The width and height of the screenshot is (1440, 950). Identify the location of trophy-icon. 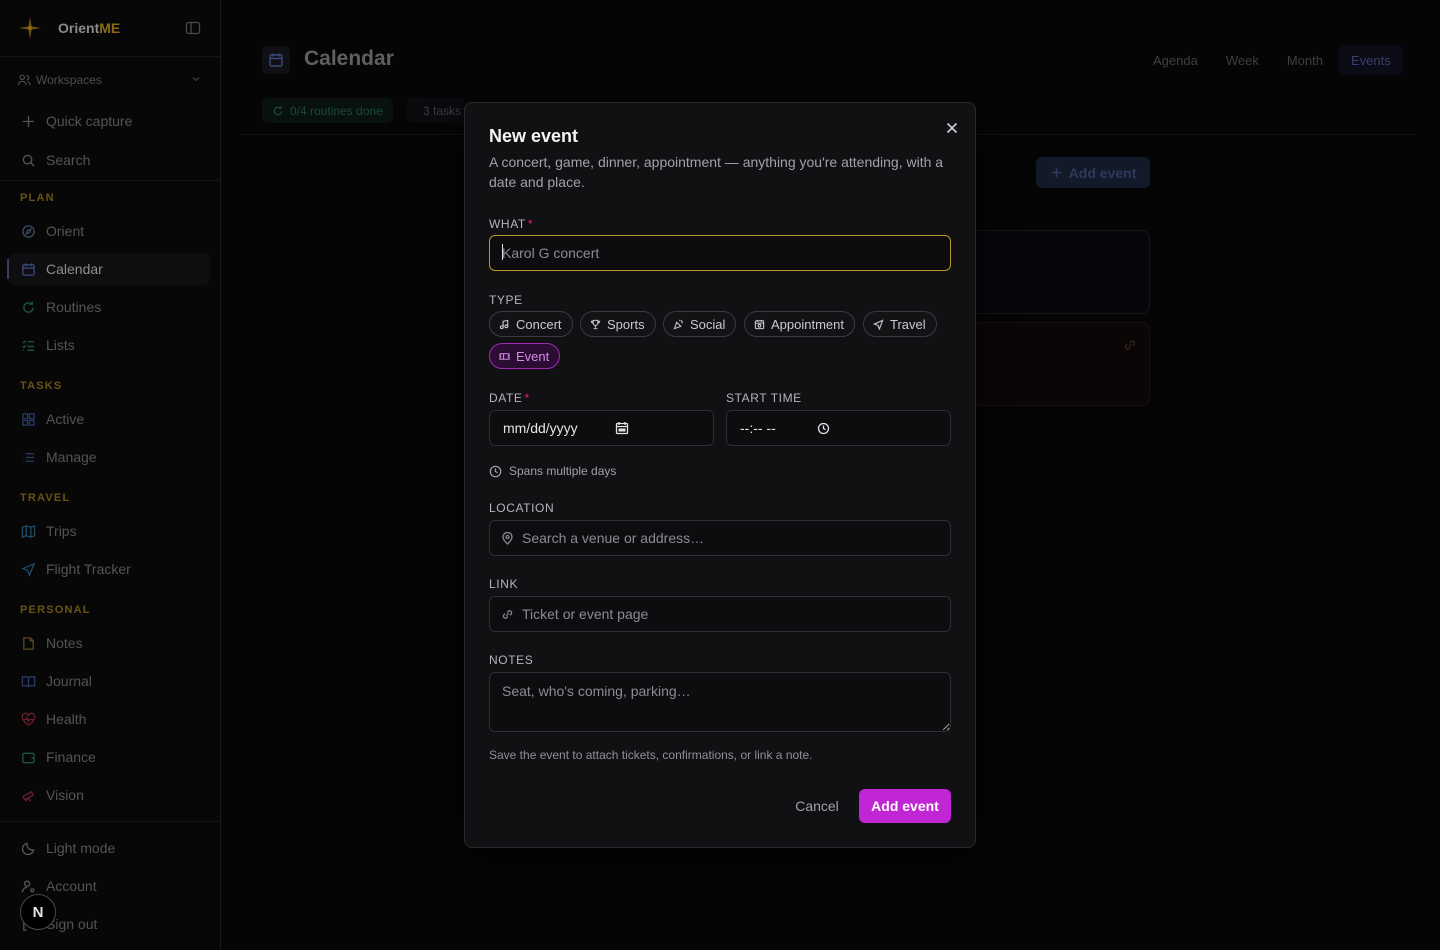
(595, 324).